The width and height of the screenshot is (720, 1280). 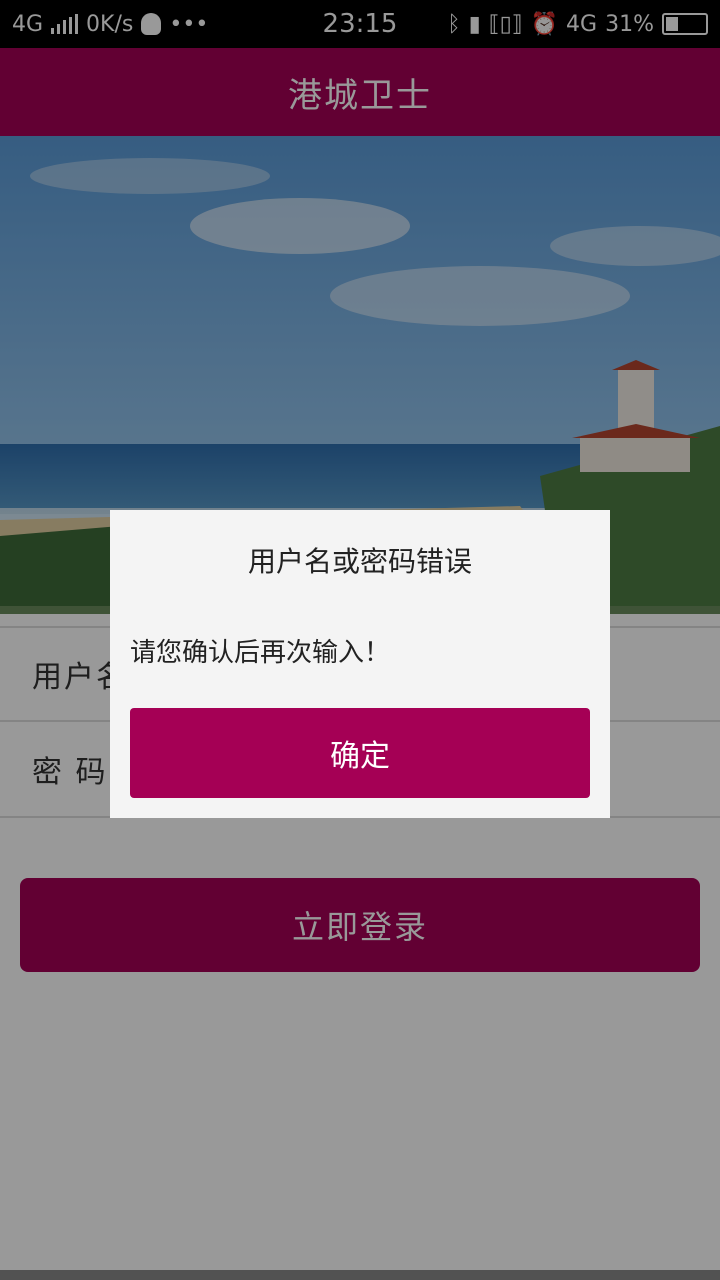 What do you see at coordinates (260, 653) in the screenshot?
I see `dialog-message: 请您确认后再次输入！` at bounding box center [260, 653].